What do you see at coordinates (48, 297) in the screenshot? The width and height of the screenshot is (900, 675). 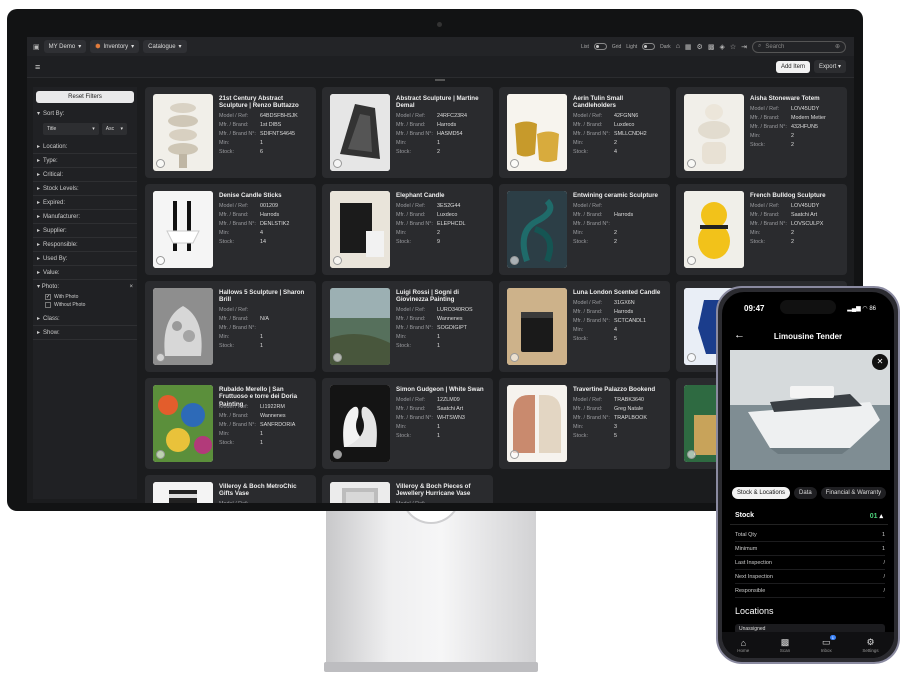 I see `checkbox: ✓` at bounding box center [48, 297].